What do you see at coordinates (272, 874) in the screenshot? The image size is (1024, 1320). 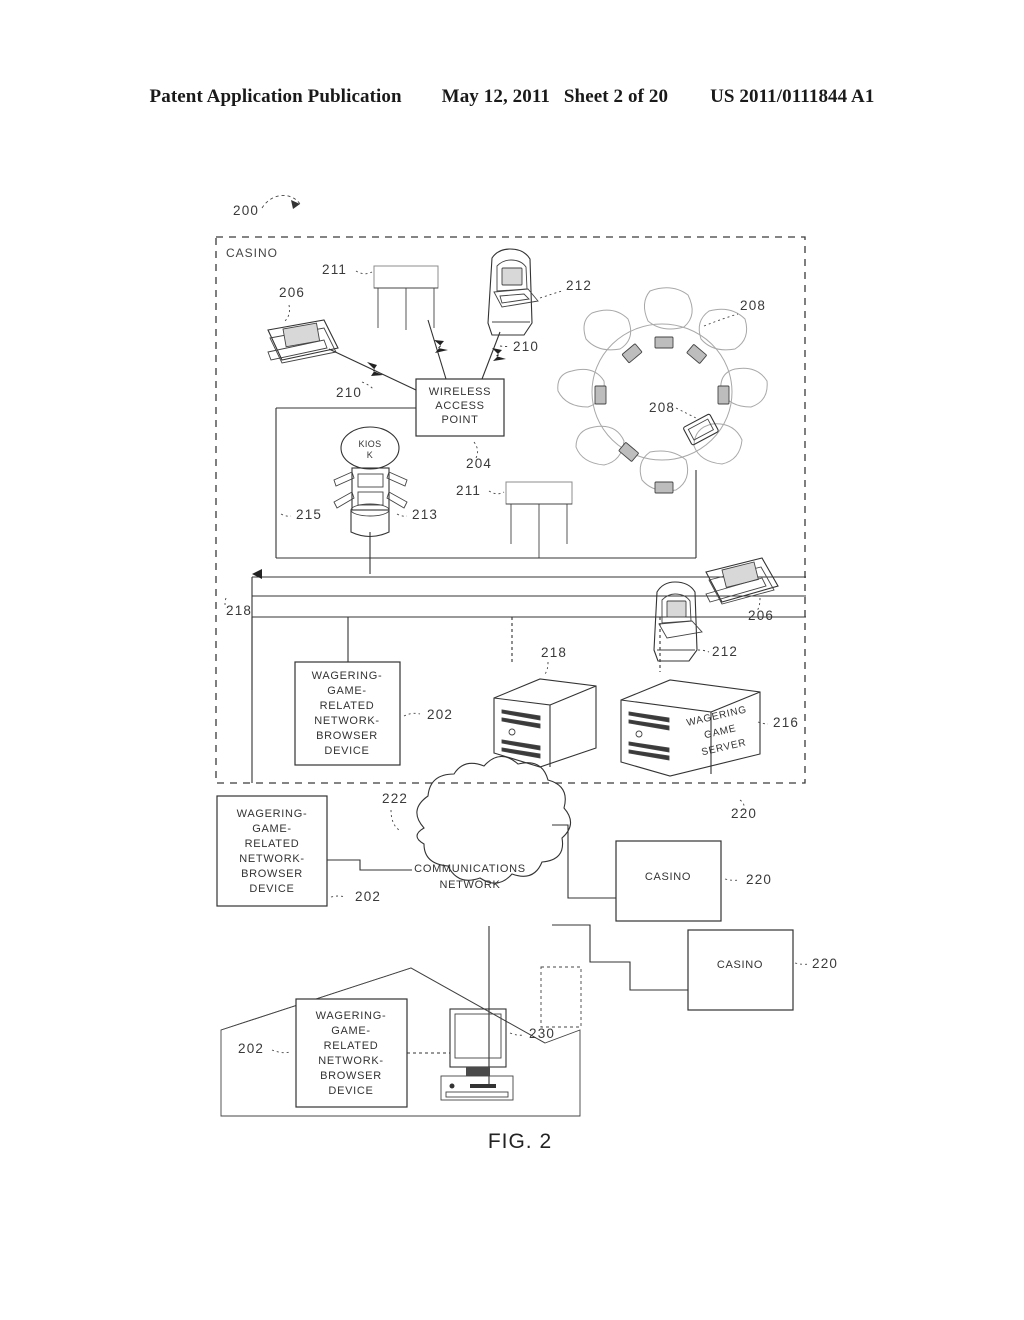 I see `bds-line-5: BROWSER` at bounding box center [272, 874].